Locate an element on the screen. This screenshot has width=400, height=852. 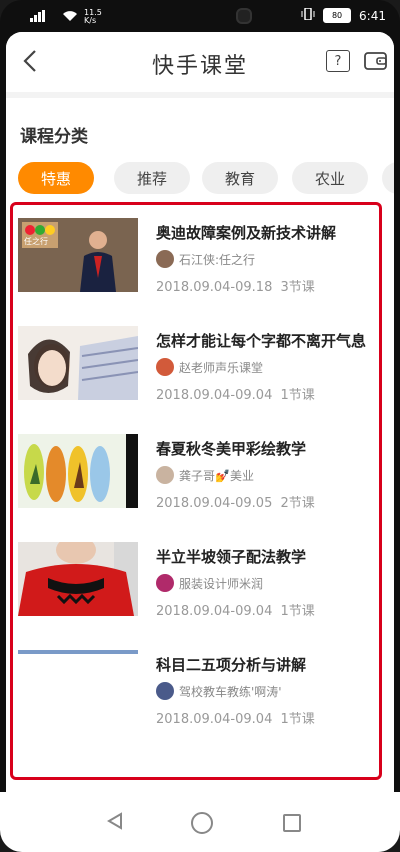
course-author: 驾校教车教练'啊涛' is located at coordinates (219, 691).